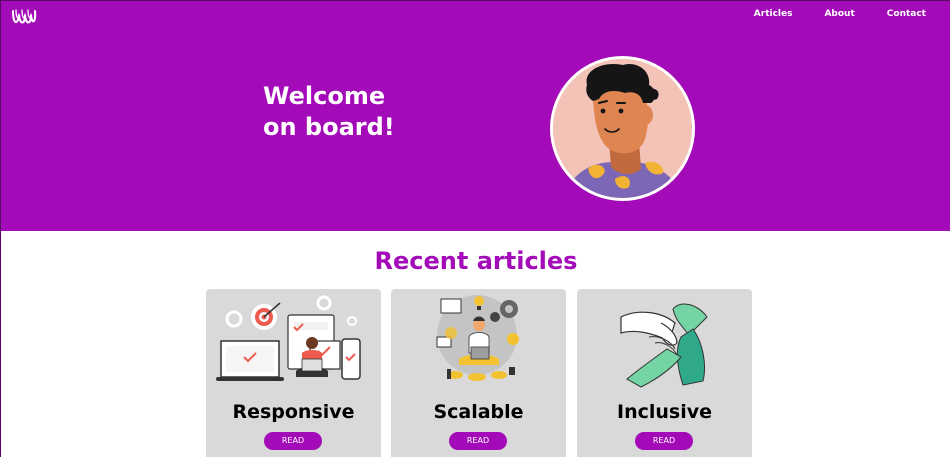  Describe the element at coordinates (293, 412) in the screenshot. I see `card-title: Responsive` at that location.